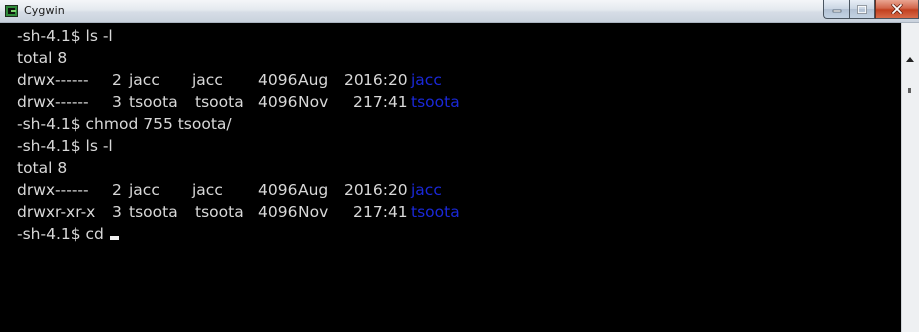 This screenshot has width=919, height=332. Describe the element at coordinates (459, 234) in the screenshot. I see `terminal-prompt-line: -sh-4.1$ cd` at that location.